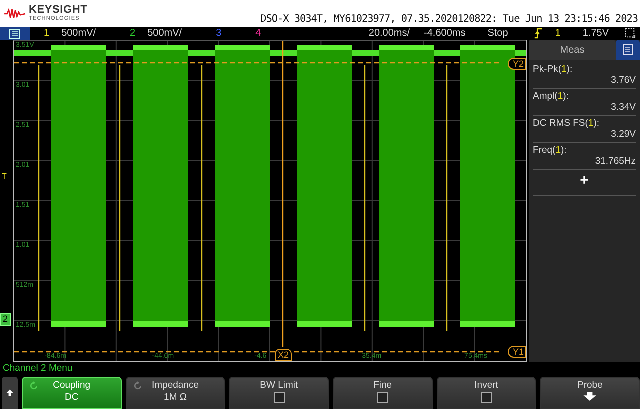 The width and height of the screenshot is (640, 409). Describe the element at coordinates (630, 33) in the screenshot. I see `dashed-square-icon` at that location.